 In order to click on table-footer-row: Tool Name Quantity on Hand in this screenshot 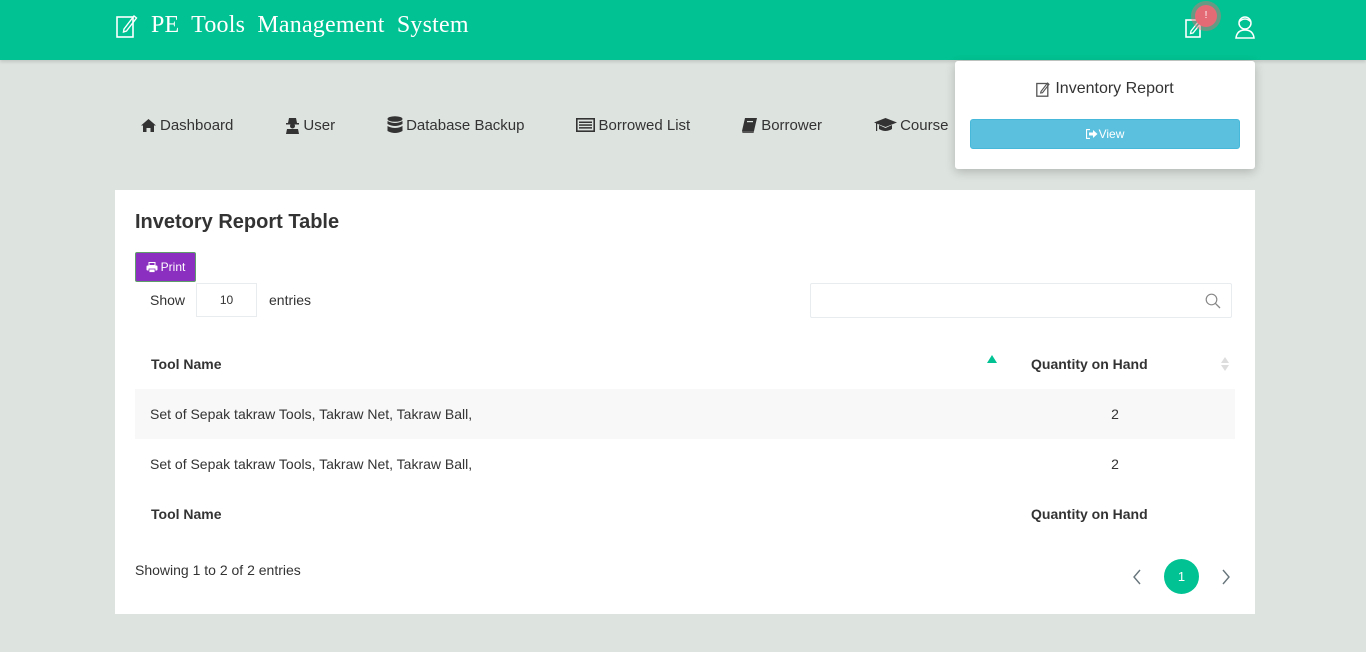, I will do `click(685, 514)`.